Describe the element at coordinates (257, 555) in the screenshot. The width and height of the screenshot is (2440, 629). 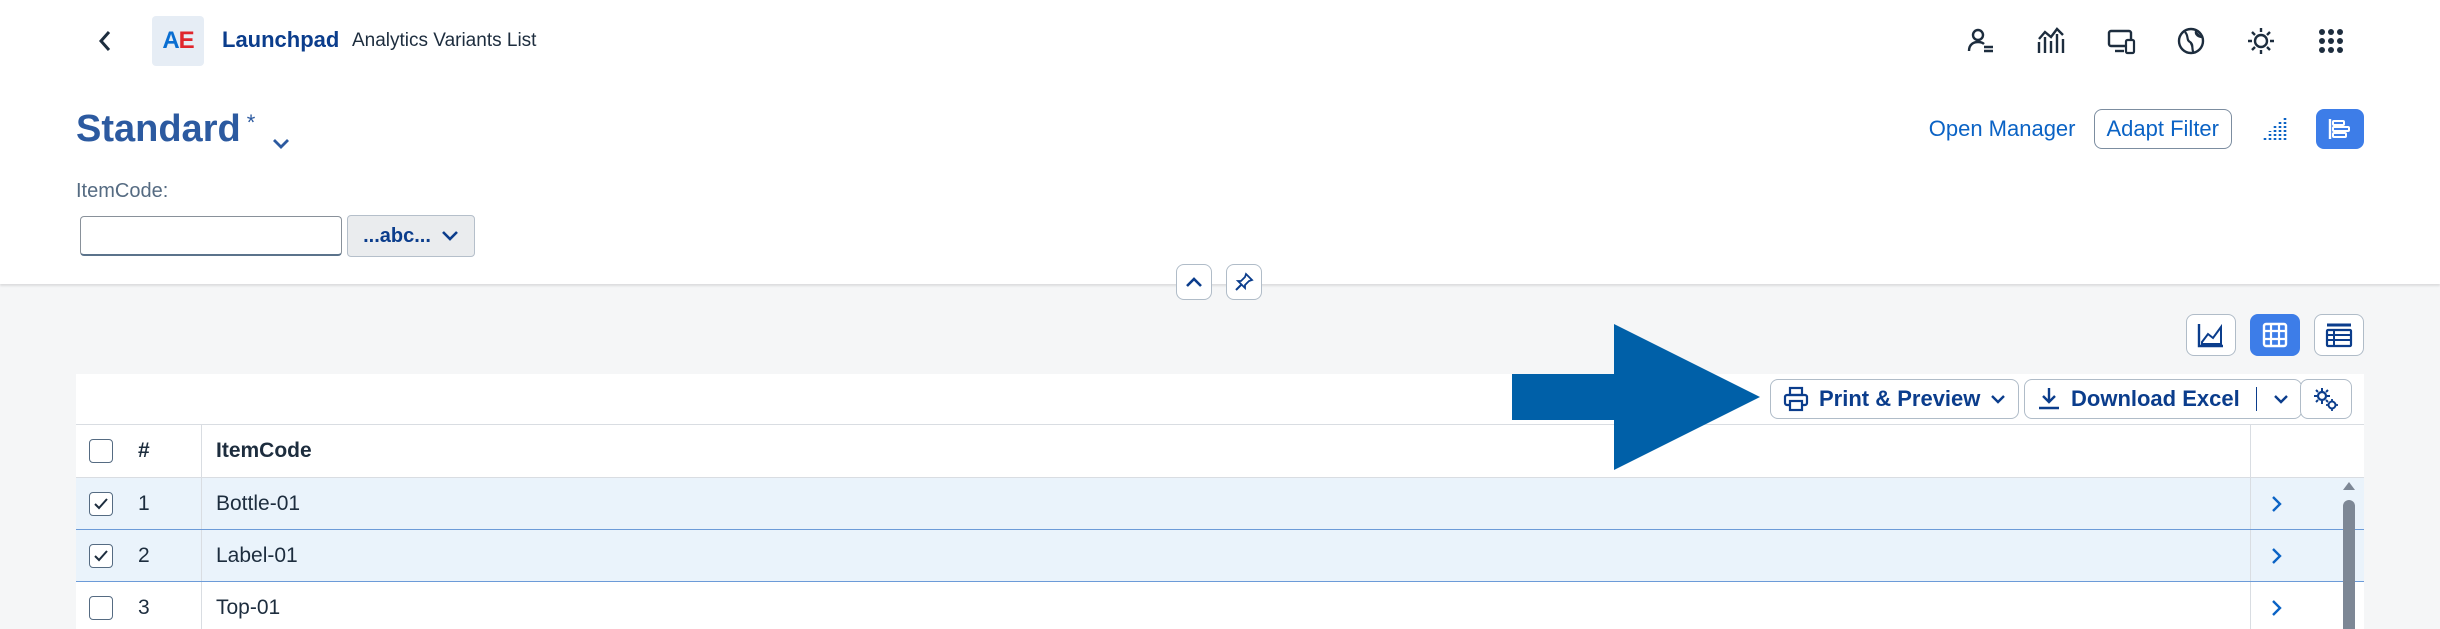
I see `row-itemcode: Label-01` at that location.